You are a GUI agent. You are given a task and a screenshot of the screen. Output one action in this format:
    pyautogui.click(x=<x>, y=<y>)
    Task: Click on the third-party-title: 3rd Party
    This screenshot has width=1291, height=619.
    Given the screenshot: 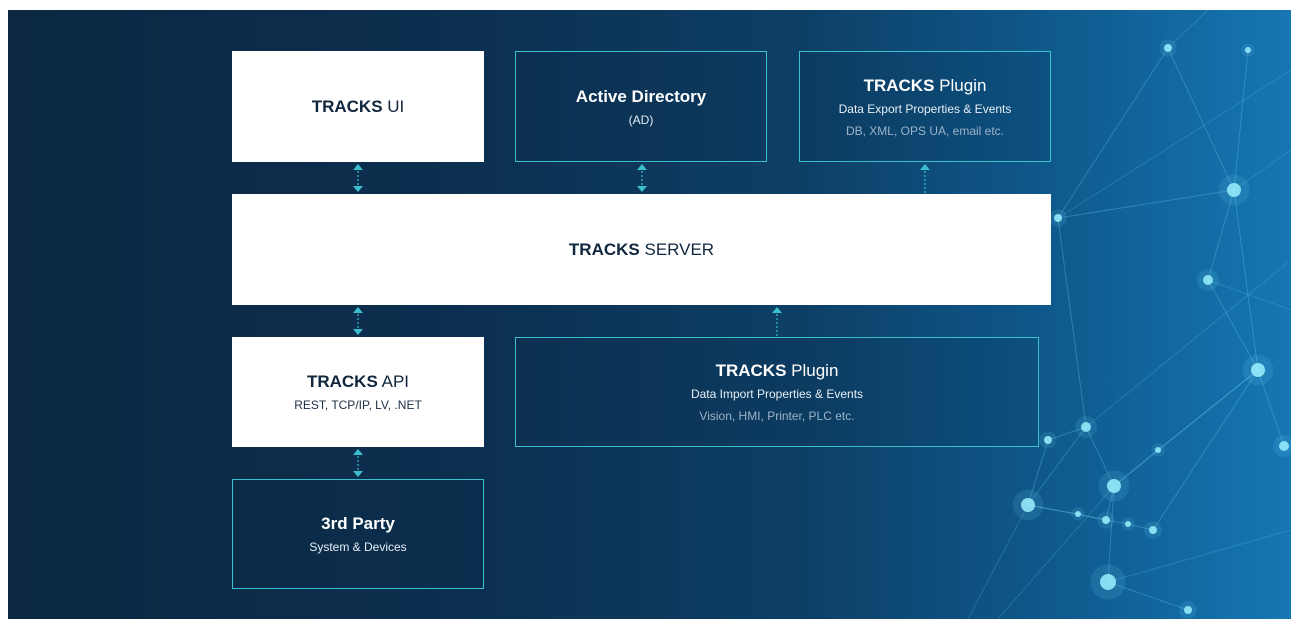 What is the action you would take?
    pyautogui.click(x=358, y=524)
    